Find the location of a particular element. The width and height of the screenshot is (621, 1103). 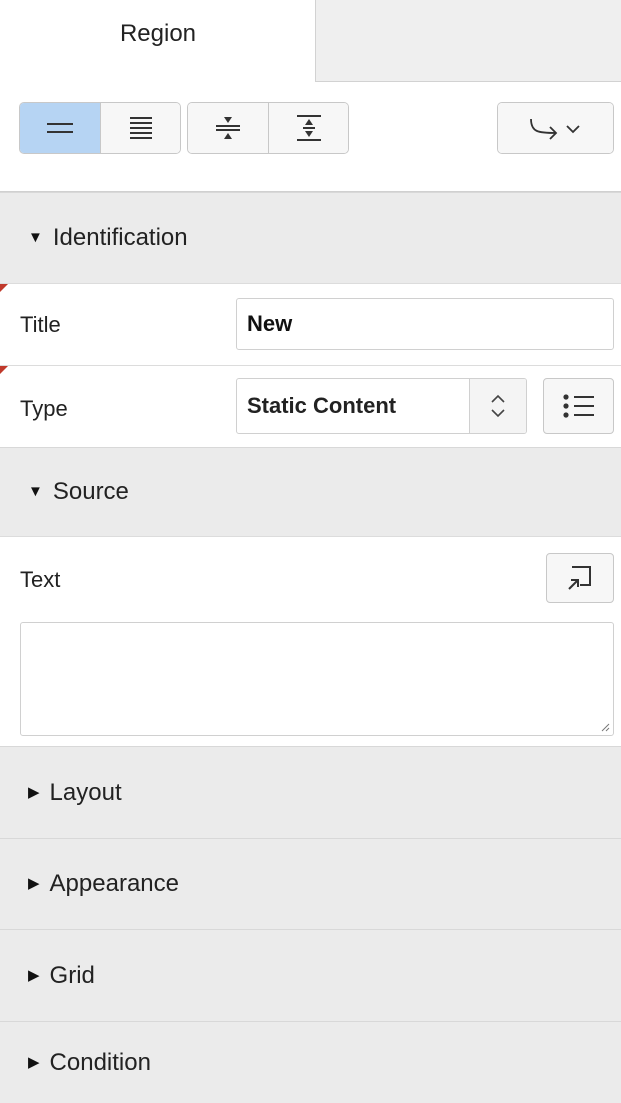

type-row: Type Static Content is located at coordinates (310, 406).